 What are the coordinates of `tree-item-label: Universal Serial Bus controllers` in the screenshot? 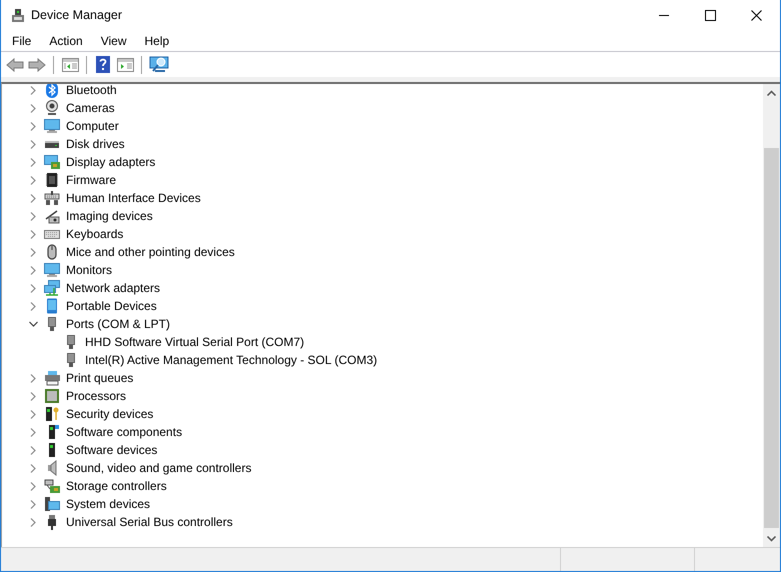 It's located at (149, 522).